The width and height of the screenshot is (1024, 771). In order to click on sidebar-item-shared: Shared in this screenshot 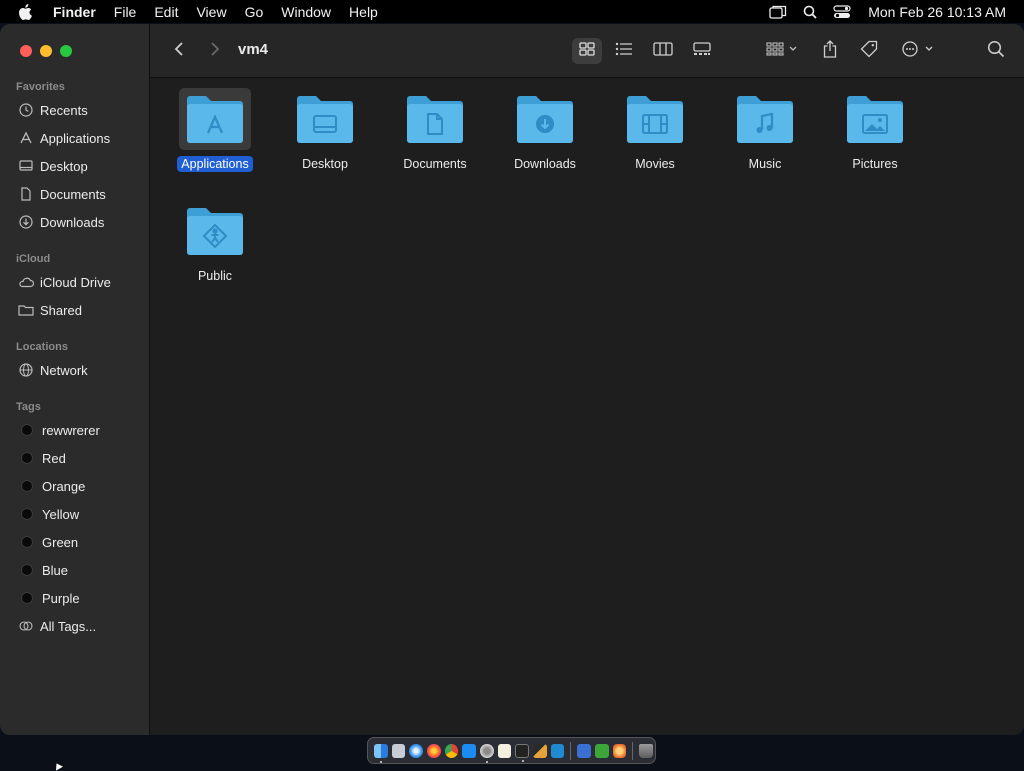, I will do `click(50, 310)`.